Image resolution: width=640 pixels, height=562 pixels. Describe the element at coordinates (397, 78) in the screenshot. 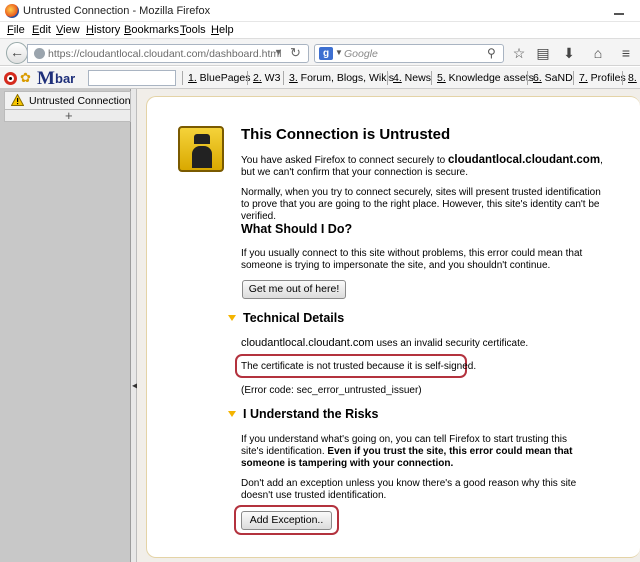

I see `bookmark-number: 4.` at that location.